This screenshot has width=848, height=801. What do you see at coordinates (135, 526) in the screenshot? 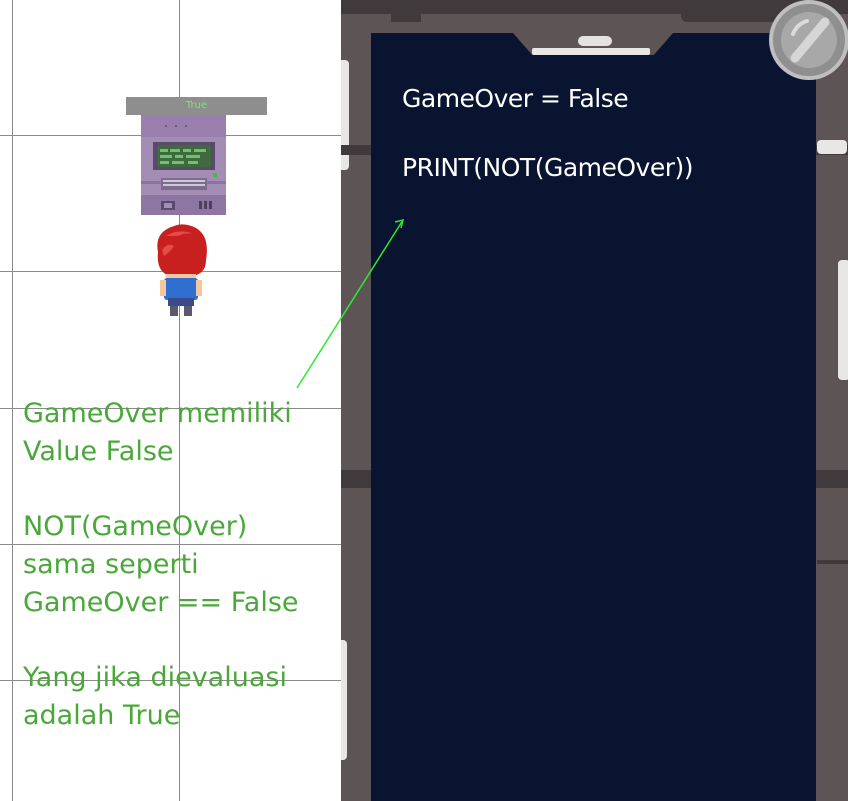
I see `note-line: NOT(GameOver)` at bounding box center [135, 526].